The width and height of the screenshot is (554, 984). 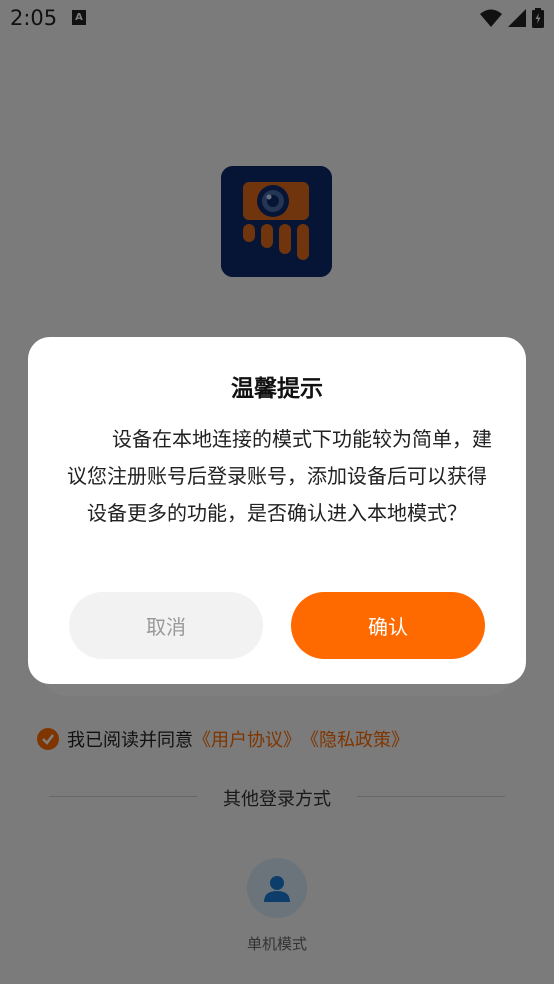 I want to click on dialog-title: 温馨提示, so click(x=277, y=389).